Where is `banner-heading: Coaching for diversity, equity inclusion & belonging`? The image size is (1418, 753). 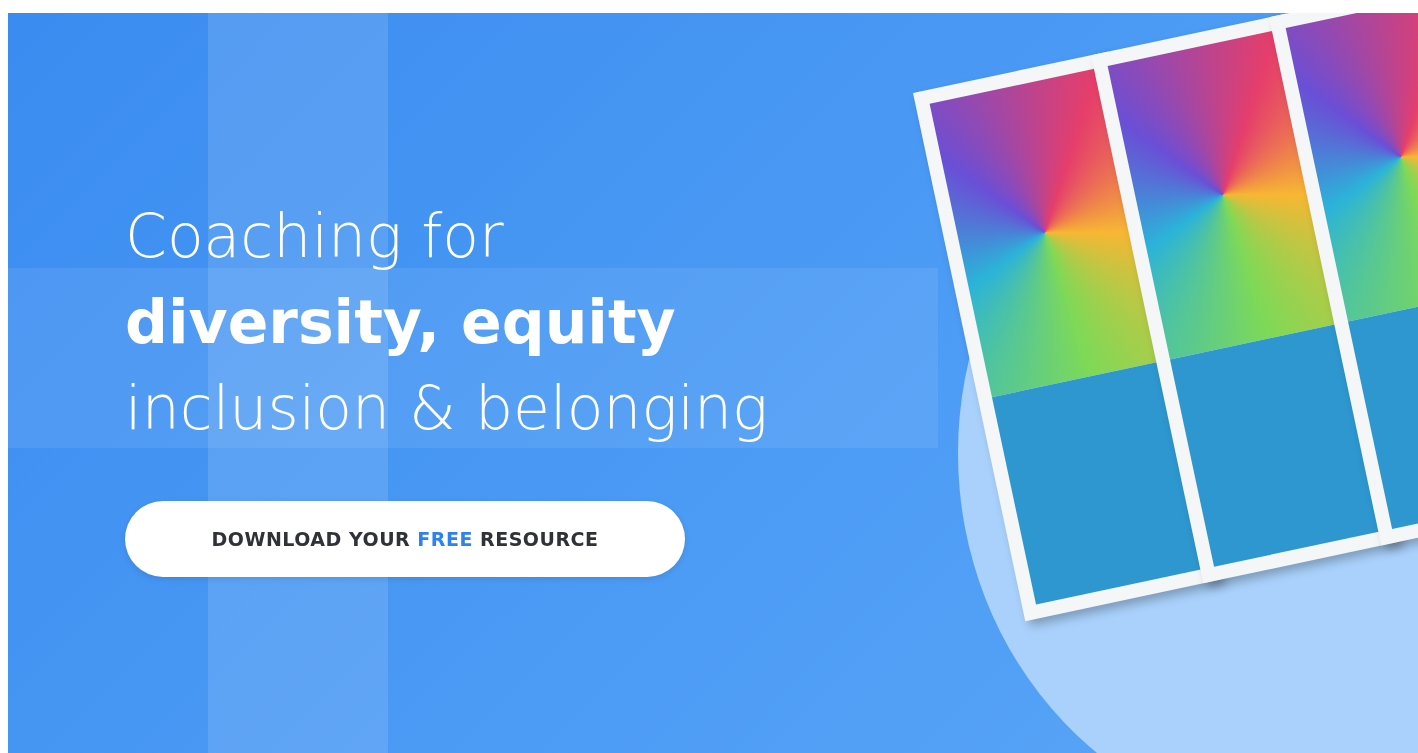 banner-heading: Coaching for diversity, equity inclusion & belonging is located at coordinates (447, 322).